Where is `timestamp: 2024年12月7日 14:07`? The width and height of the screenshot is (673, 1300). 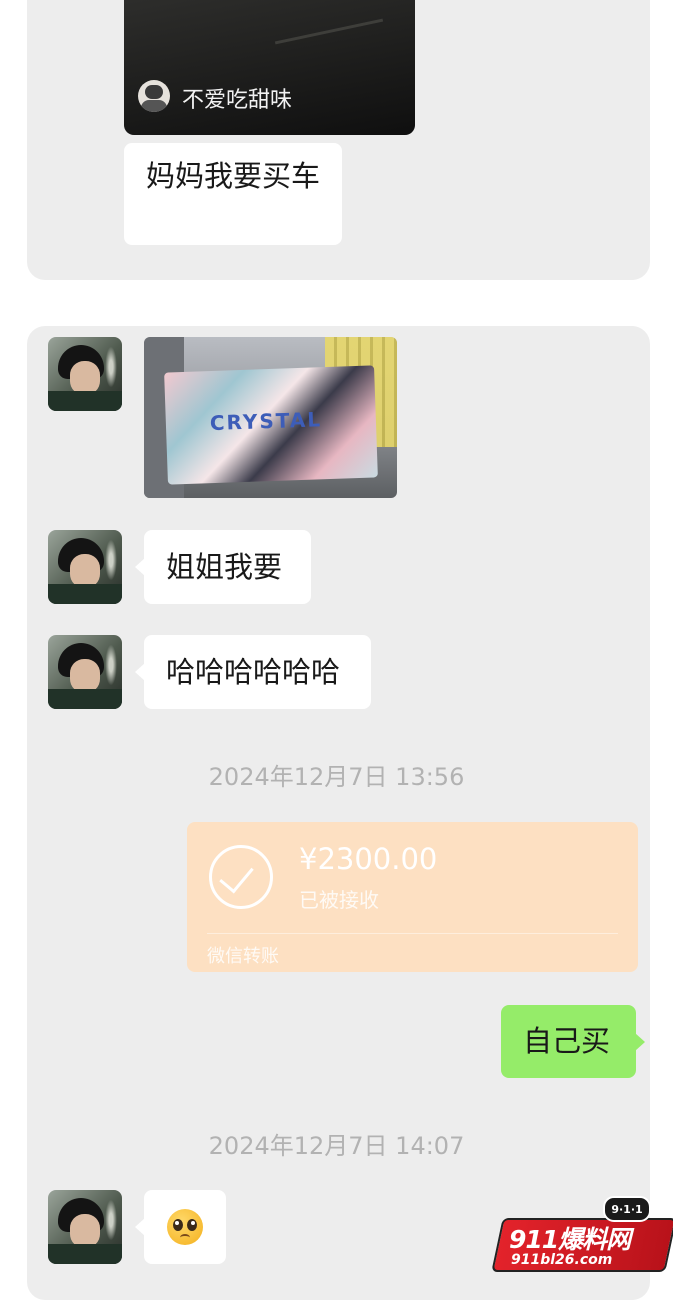 timestamp: 2024年12月7日 14:07 is located at coordinates (336, 1146).